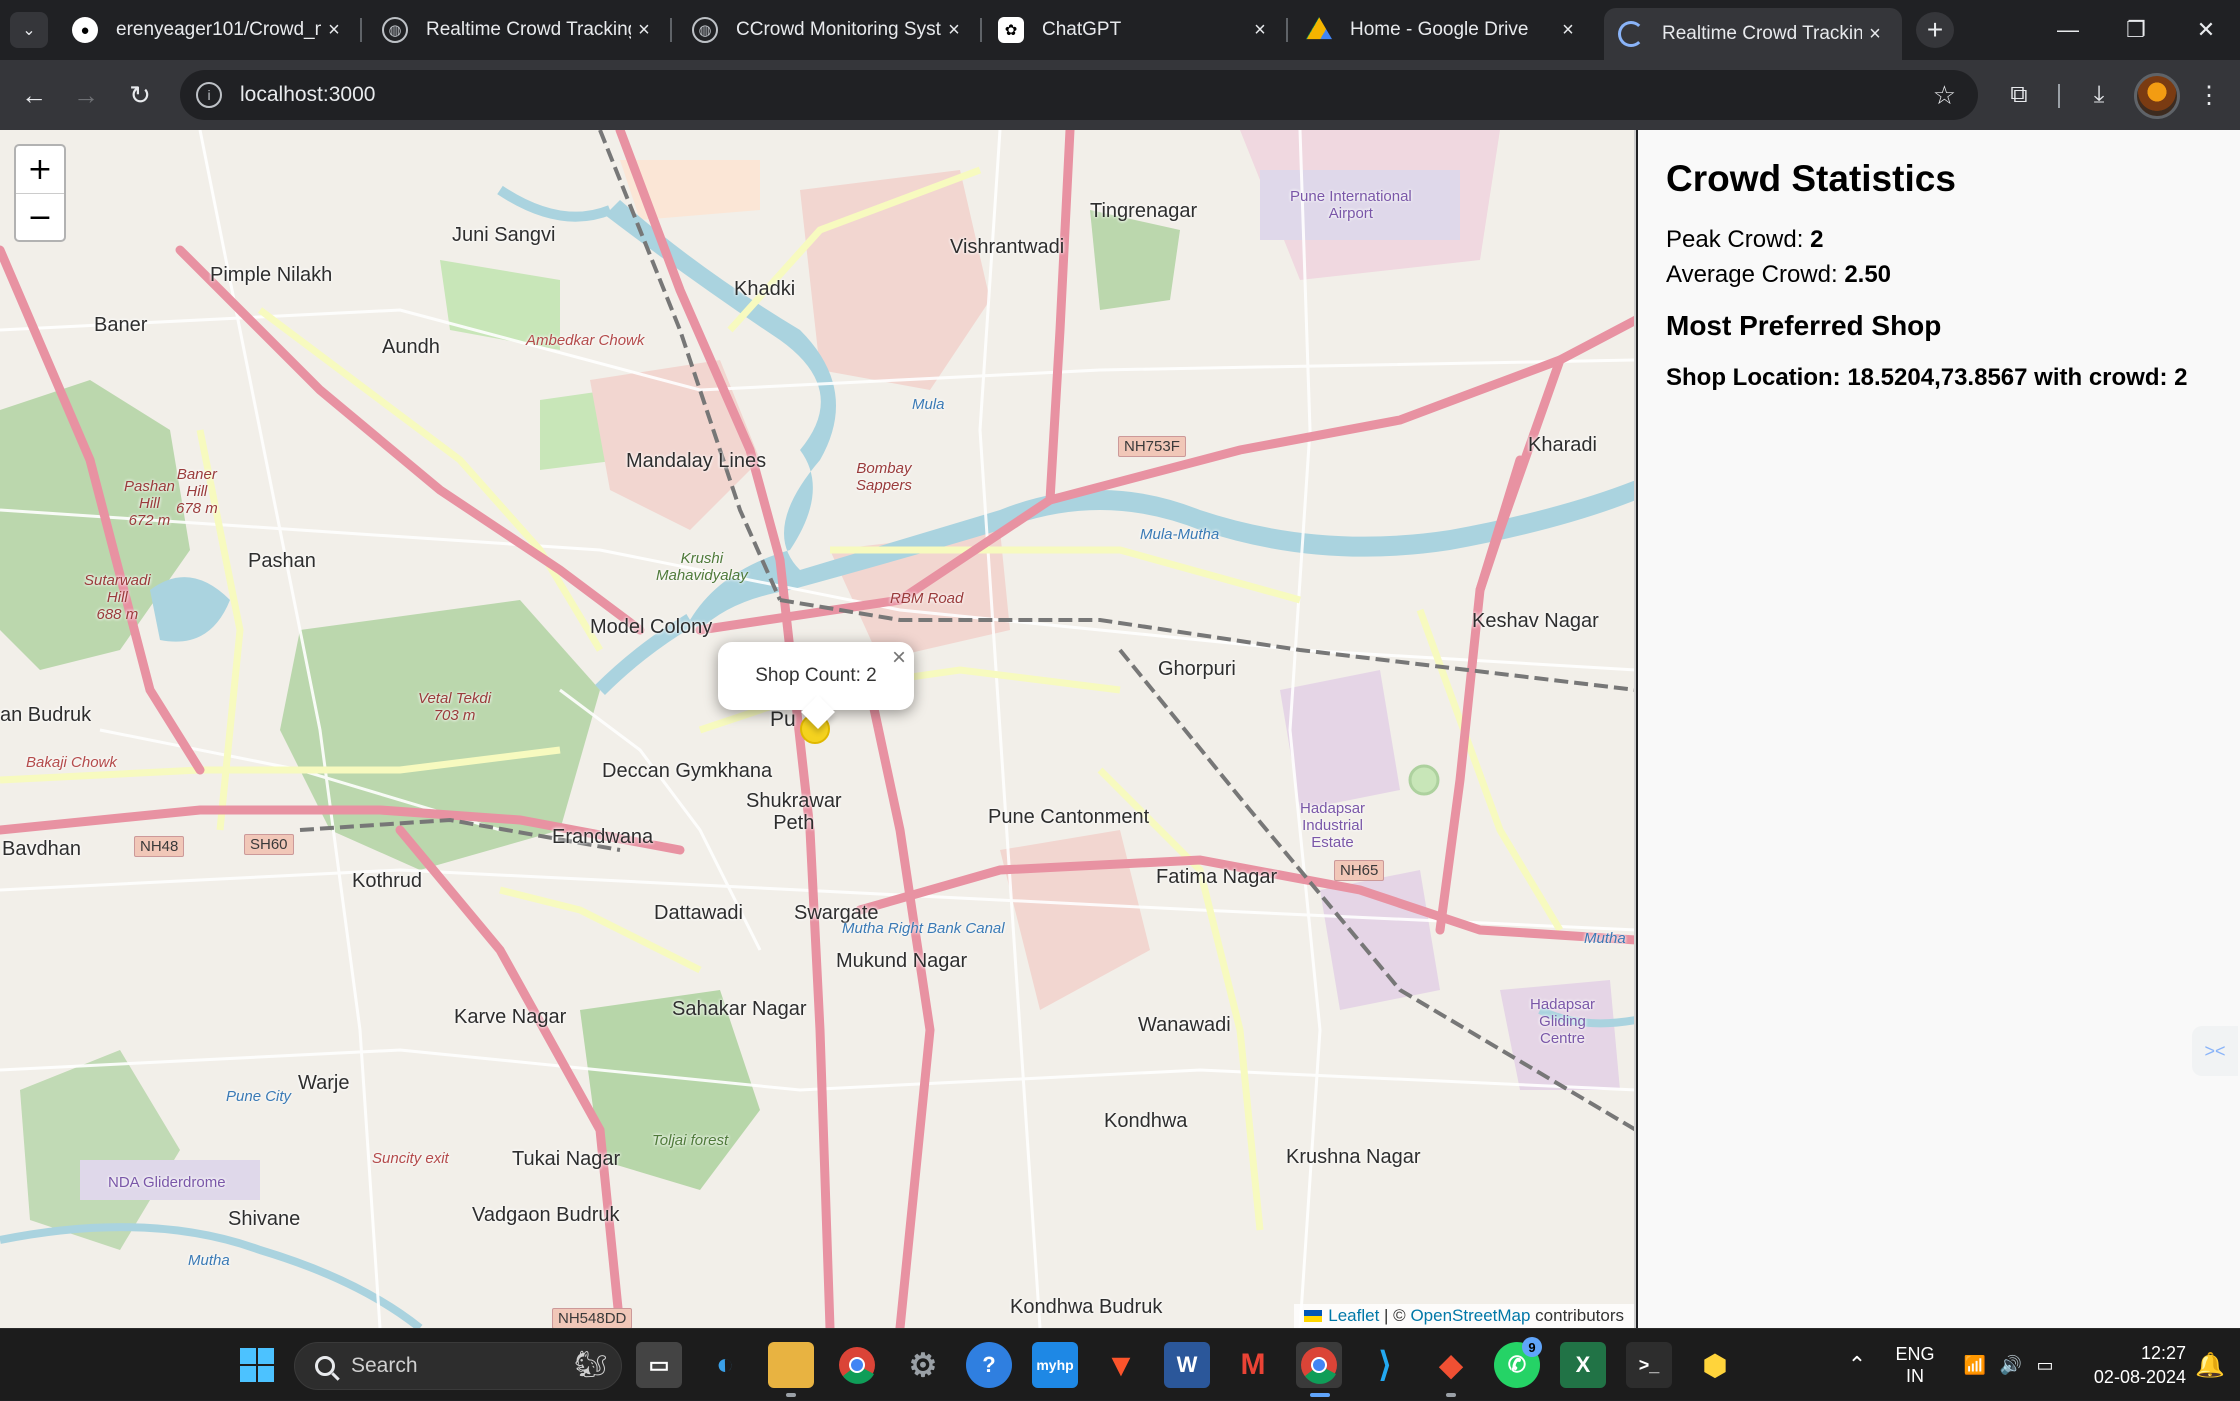 The image size is (2240, 1401). What do you see at coordinates (2011, 1365) in the screenshot?
I see `volume-icon: 🔊` at bounding box center [2011, 1365].